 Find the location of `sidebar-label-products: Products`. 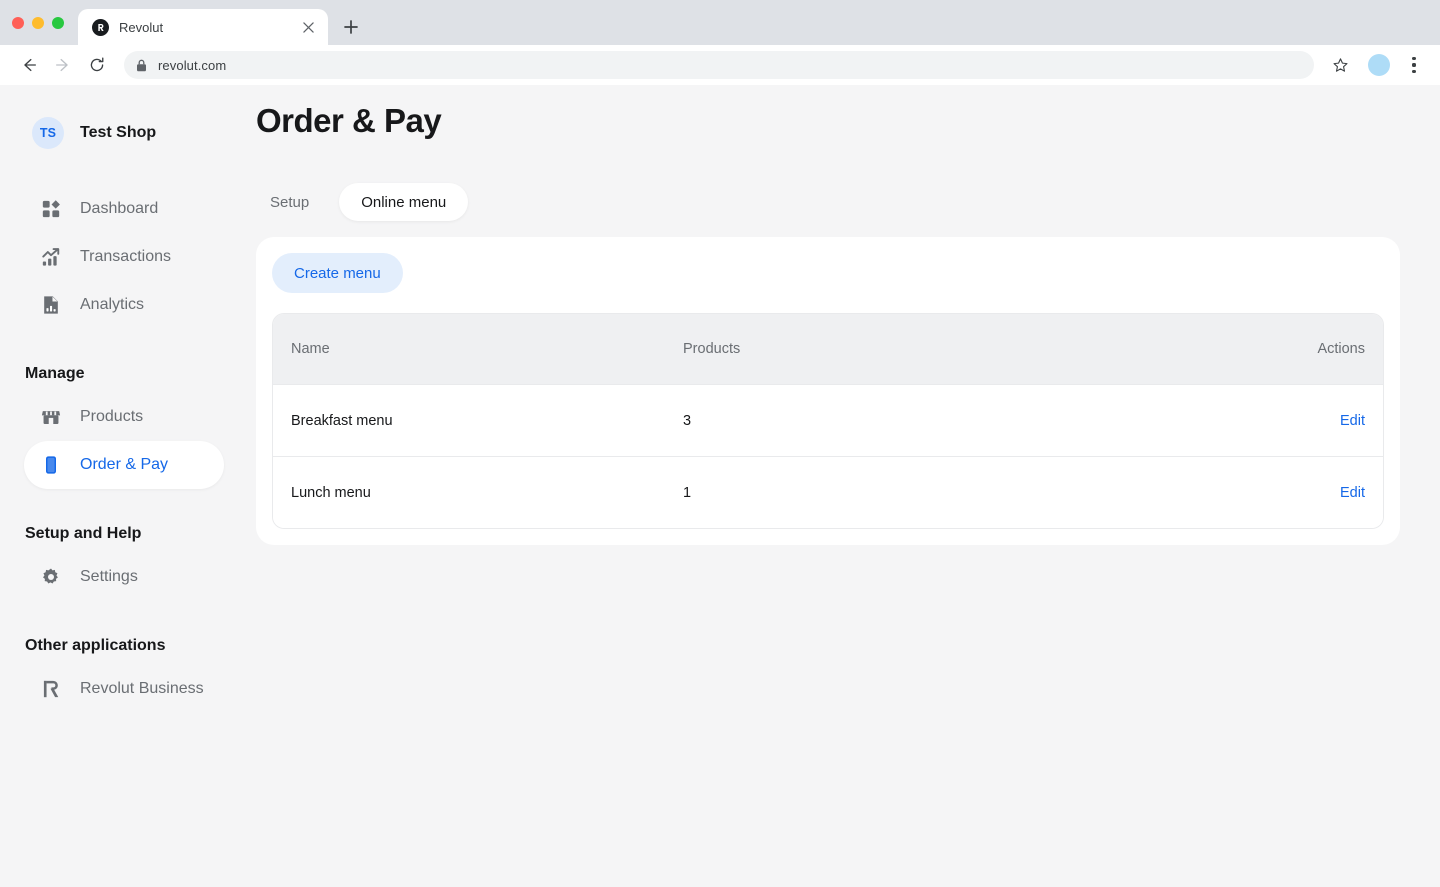

sidebar-label-products: Products is located at coordinates (112, 416).